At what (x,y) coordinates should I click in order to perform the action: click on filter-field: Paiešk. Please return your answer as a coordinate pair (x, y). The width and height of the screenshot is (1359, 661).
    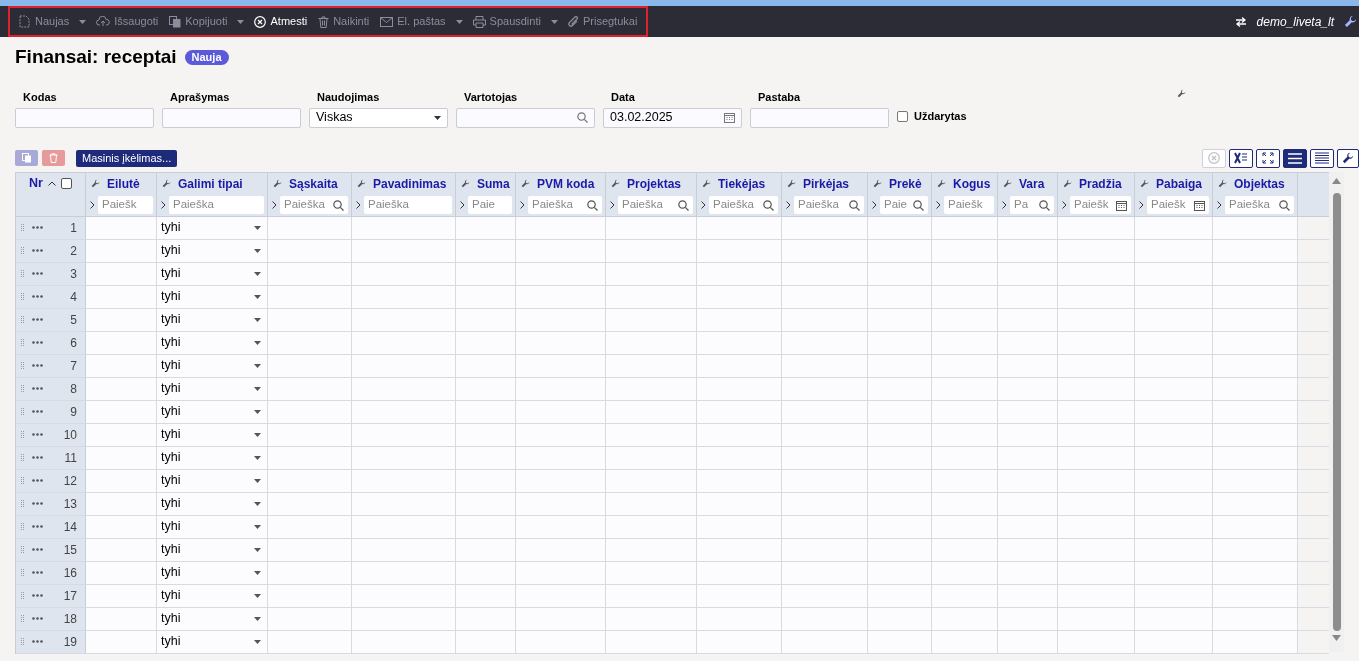
    Looking at the image, I should click on (969, 205).